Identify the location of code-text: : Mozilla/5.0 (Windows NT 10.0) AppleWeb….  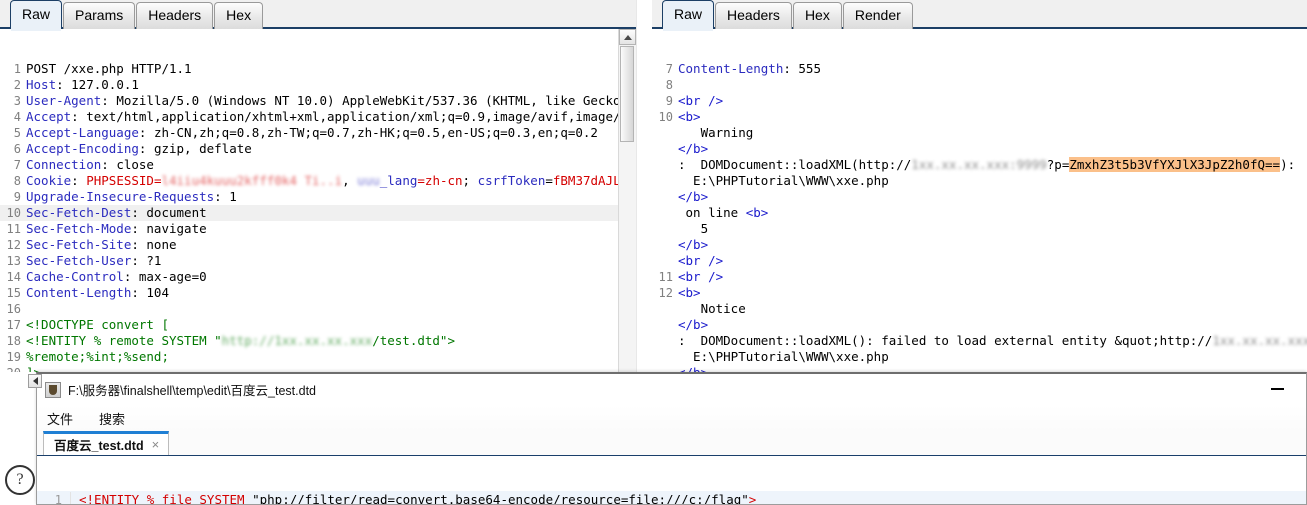
(368, 100).